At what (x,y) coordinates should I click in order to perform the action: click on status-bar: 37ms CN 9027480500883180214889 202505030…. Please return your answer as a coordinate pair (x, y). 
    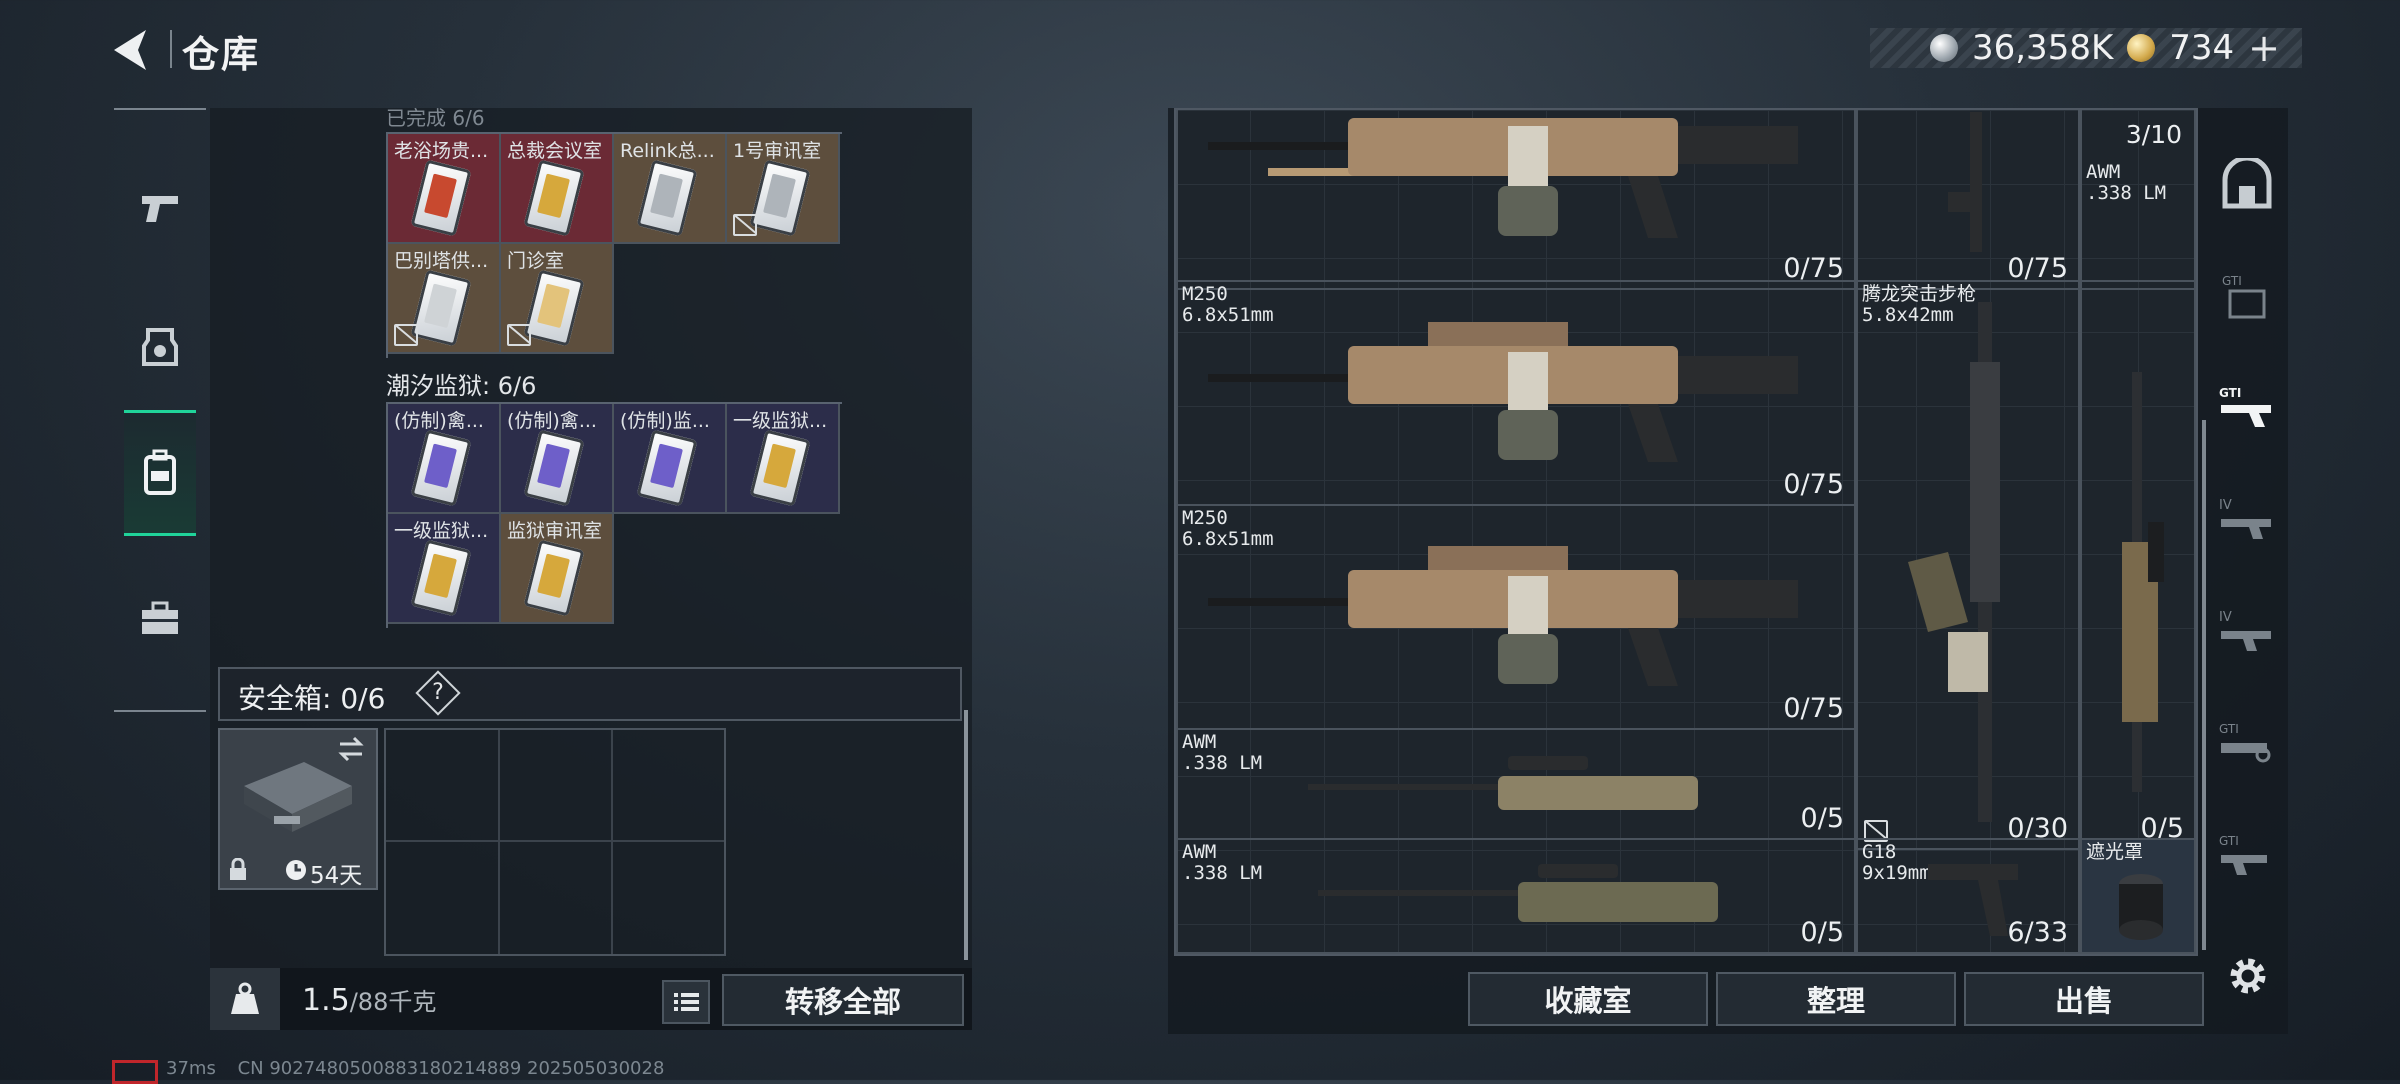
    Looking at the image, I should click on (415, 1068).